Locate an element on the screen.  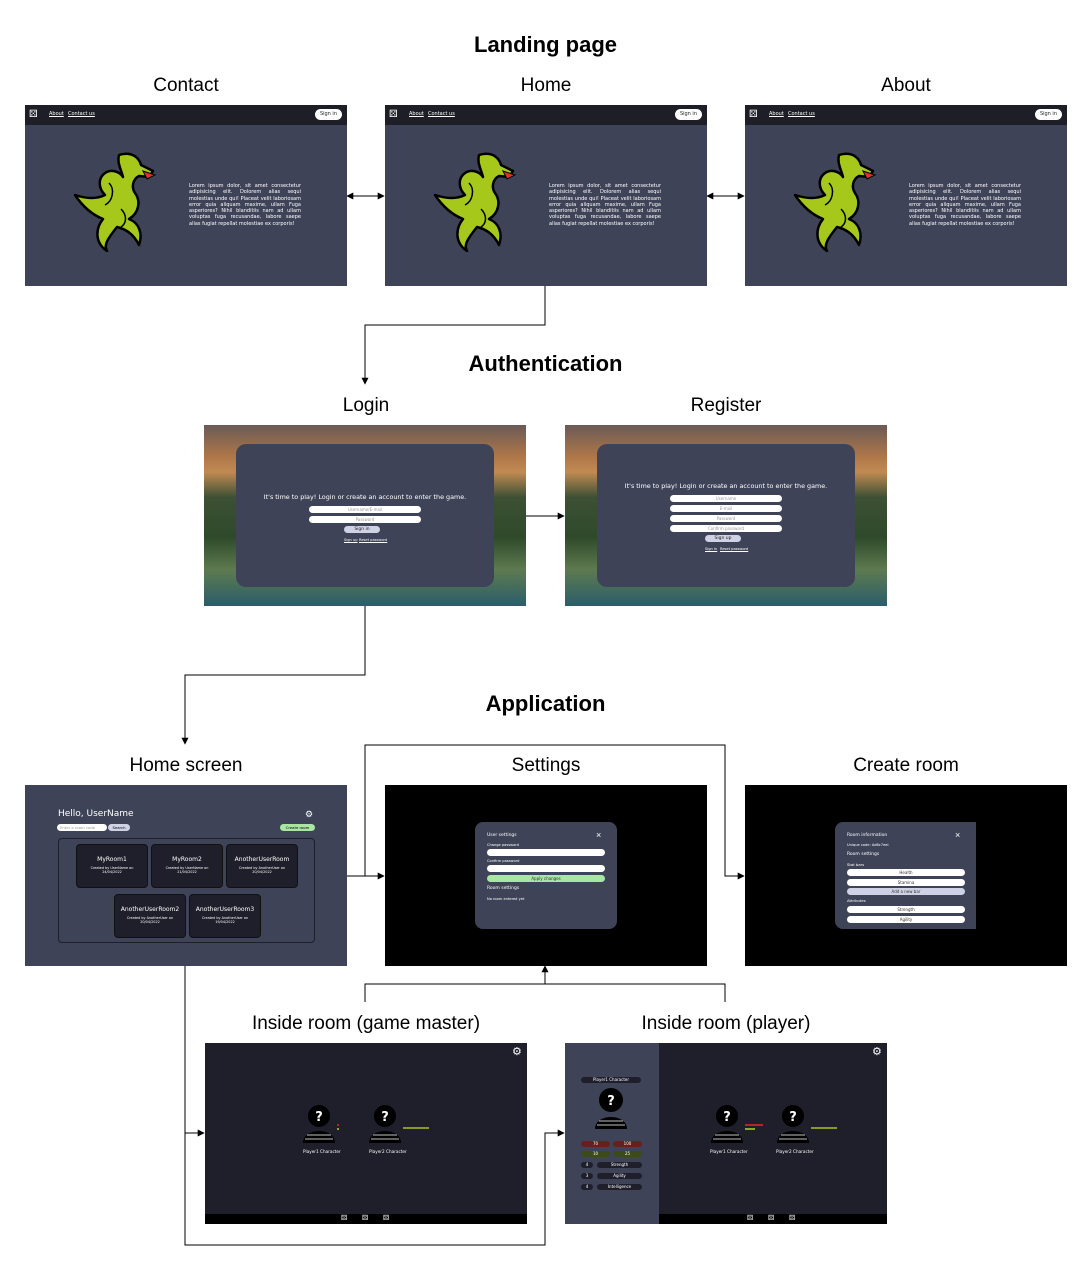
username-field: Username/E-mail is located at coordinates (365, 509).